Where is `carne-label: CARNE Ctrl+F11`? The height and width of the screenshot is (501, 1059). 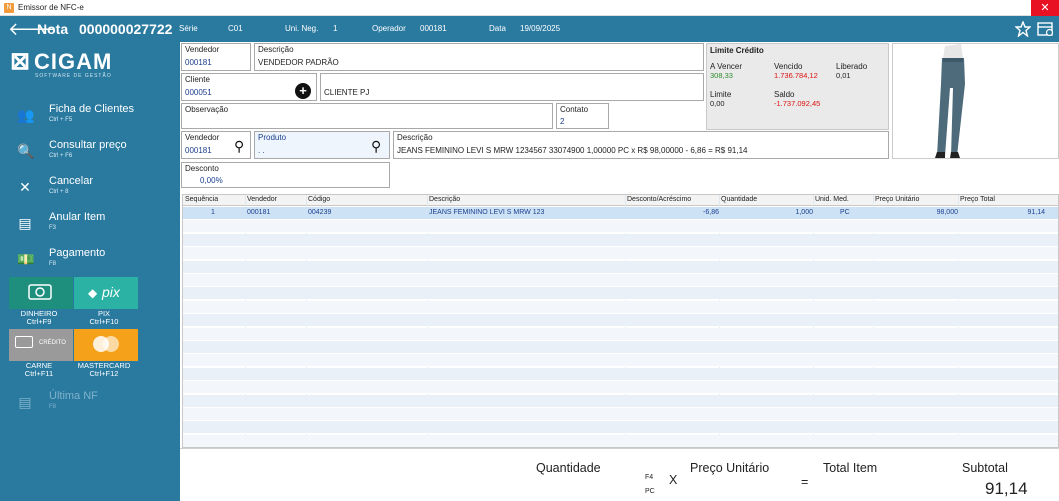 carne-label: CARNE Ctrl+F11 is located at coordinates (39, 370).